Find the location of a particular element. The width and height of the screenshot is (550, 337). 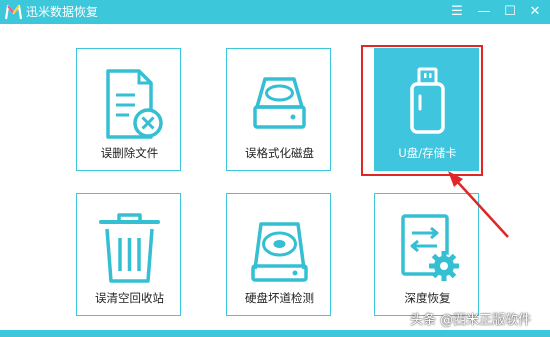

gear-icon is located at coordinates (444, 266).